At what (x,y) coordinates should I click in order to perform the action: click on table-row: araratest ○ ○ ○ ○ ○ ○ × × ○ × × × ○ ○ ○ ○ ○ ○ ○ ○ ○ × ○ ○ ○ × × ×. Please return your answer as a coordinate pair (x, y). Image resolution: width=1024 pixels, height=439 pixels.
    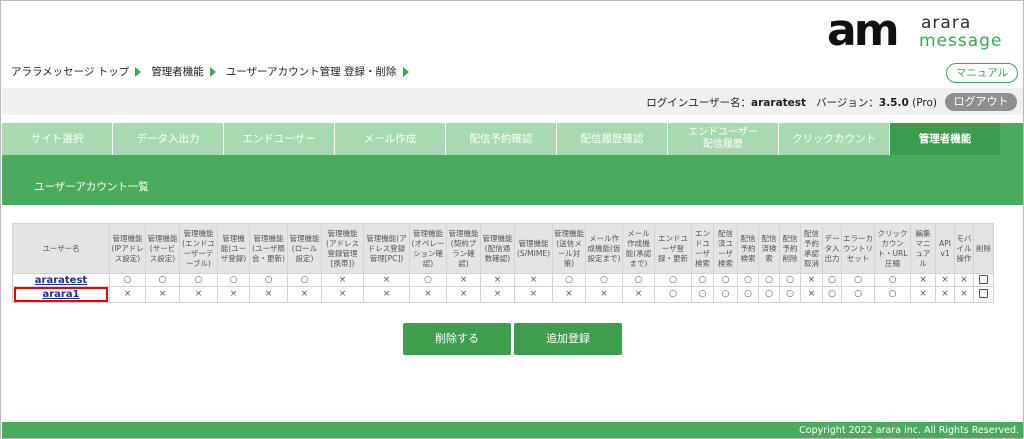
    Looking at the image, I should click on (503, 280).